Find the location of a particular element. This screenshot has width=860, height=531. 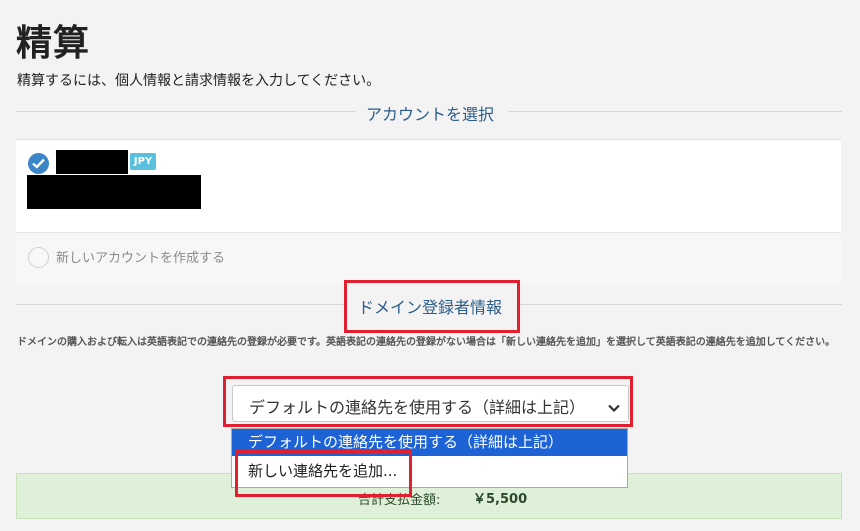

new-account-label: 新しいアカウントを作成する is located at coordinates (141, 258).